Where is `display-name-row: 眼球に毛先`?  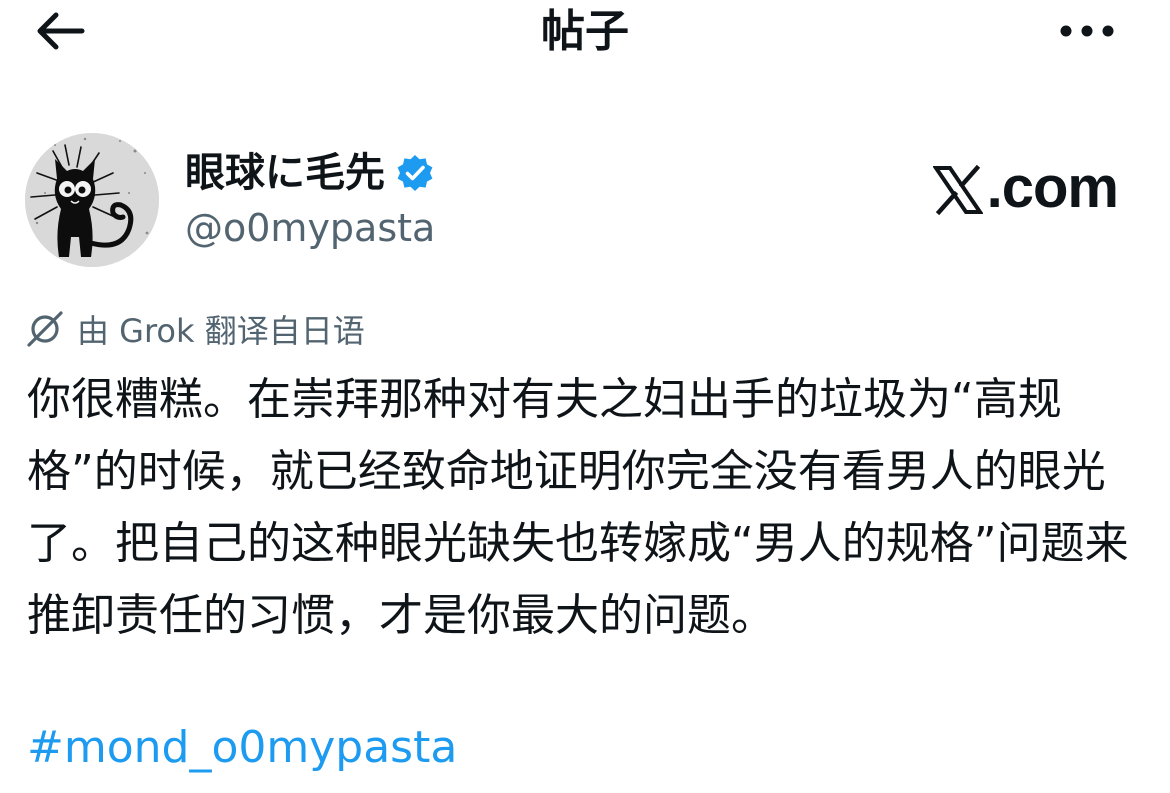
display-name-row: 眼球に毛先 is located at coordinates (310, 173).